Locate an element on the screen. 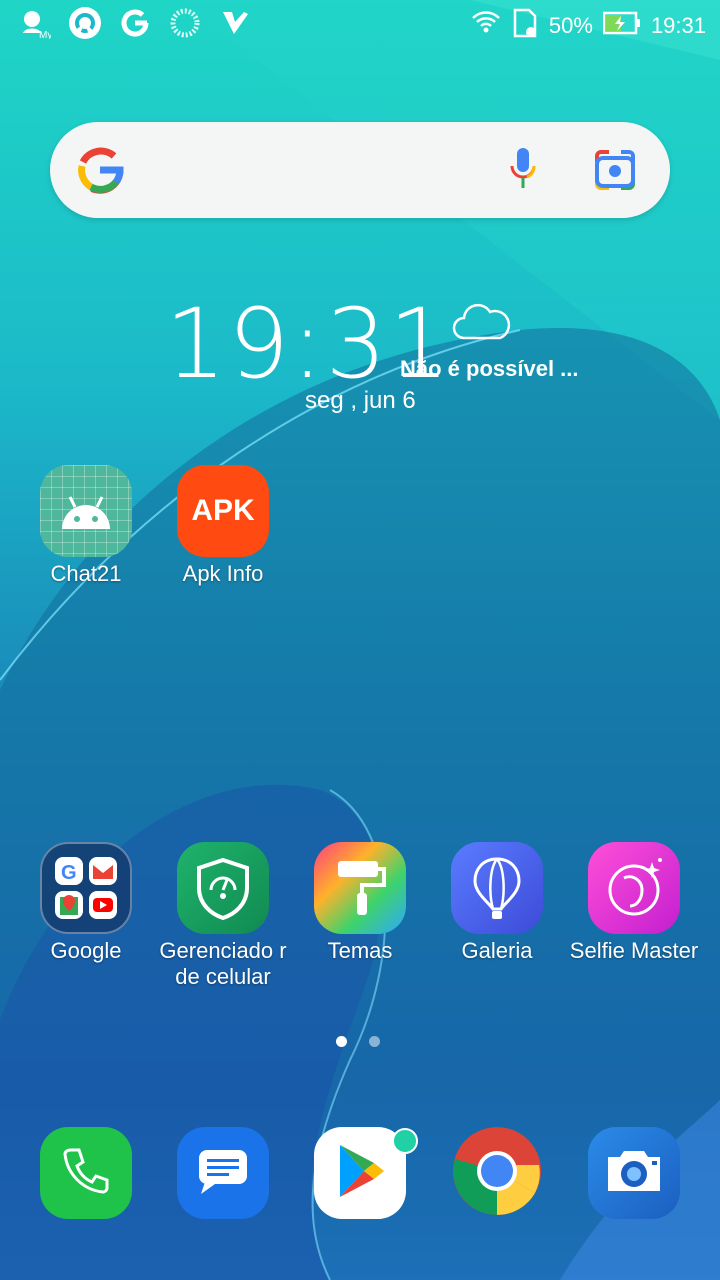  apk-icon: APK is located at coordinates (223, 511).